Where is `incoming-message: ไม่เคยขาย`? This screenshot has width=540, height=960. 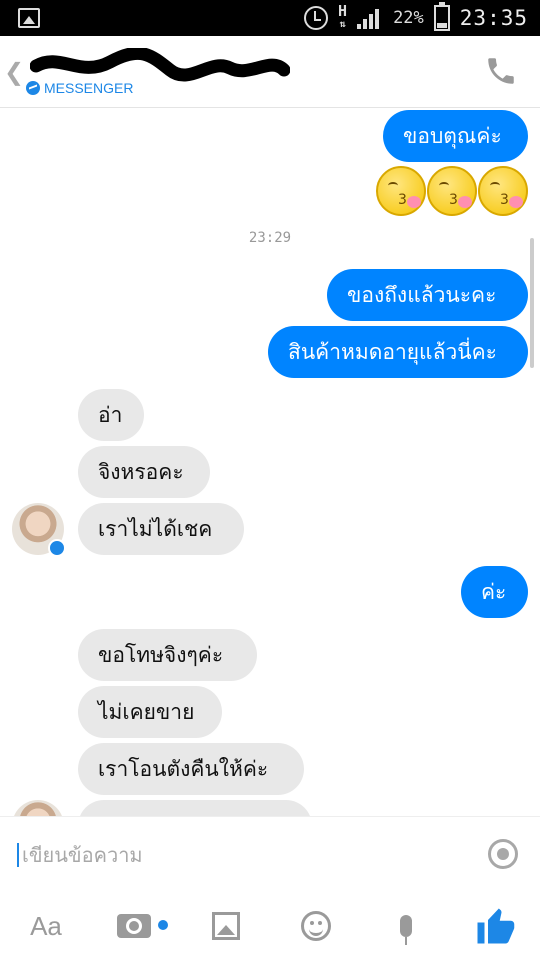 incoming-message: ไม่เคยขาย is located at coordinates (150, 712).